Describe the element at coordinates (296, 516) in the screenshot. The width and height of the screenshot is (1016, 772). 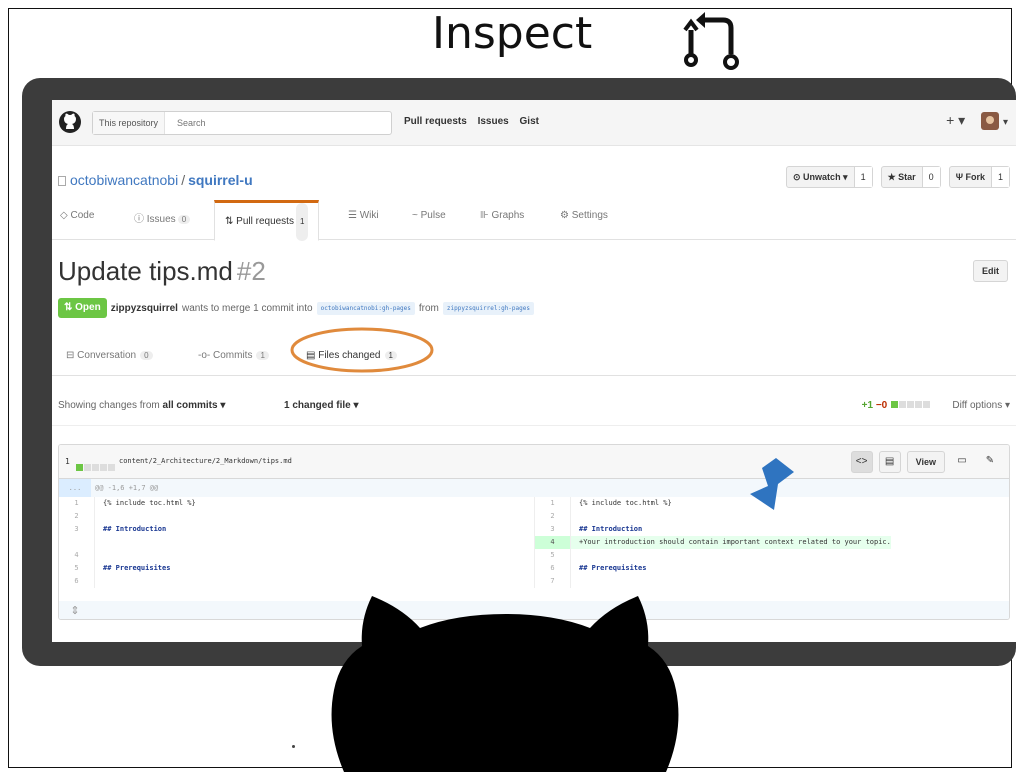
I see `left-side: 2` at that location.